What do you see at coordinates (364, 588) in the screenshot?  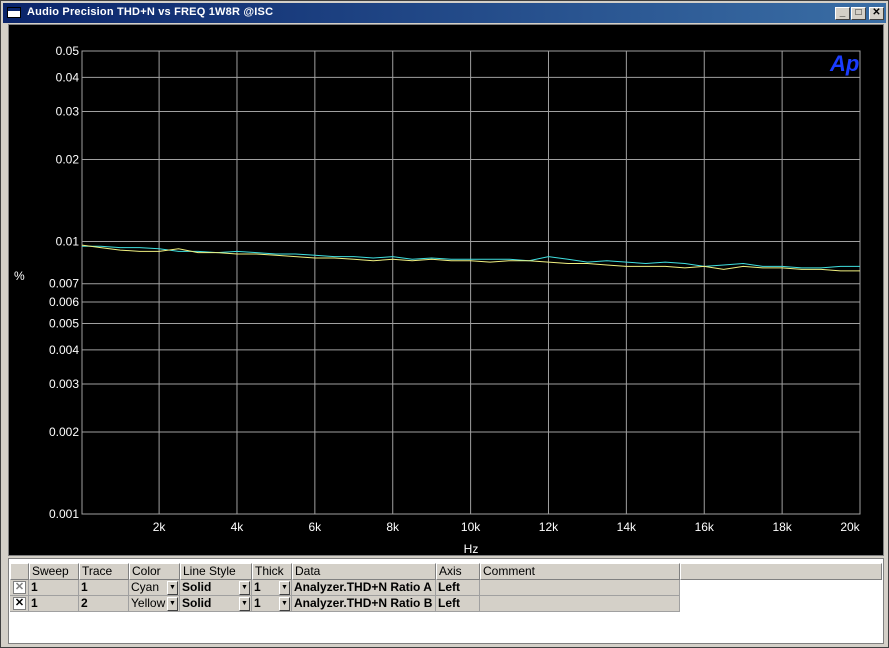 I see `cell-data: Analyzer.THD+N Ratio A` at bounding box center [364, 588].